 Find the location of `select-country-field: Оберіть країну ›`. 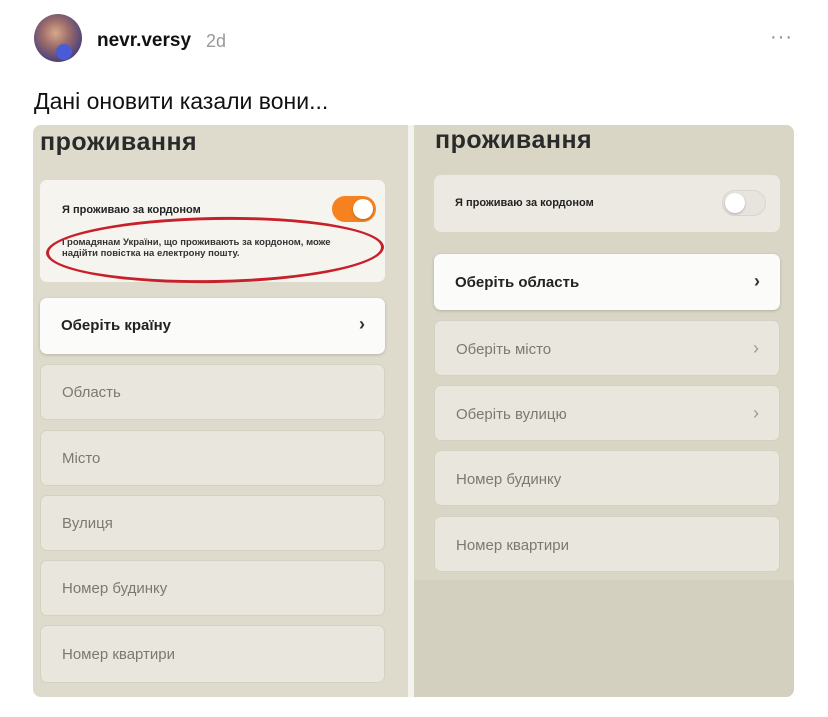

select-country-field: Оберіть країну › is located at coordinates (212, 326).